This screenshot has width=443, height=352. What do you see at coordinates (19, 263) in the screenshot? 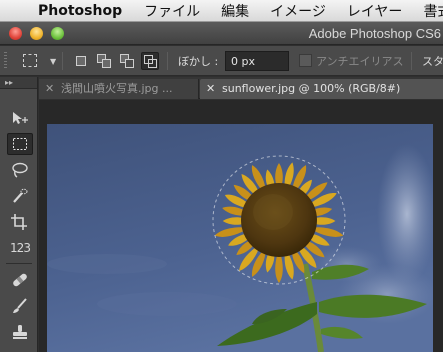
I see `tools-divider` at bounding box center [19, 263].